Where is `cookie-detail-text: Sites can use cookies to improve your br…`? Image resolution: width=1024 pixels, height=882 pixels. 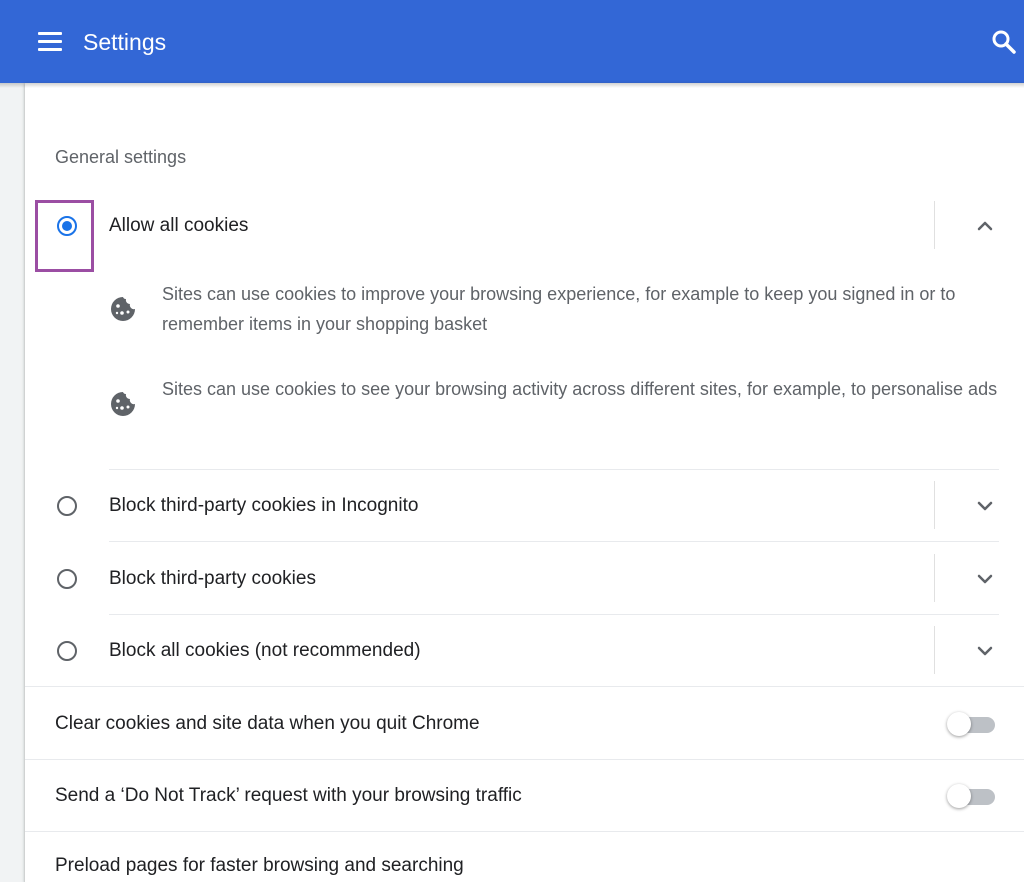
cookie-detail-text: Sites can use cookies to improve your br… is located at coordinates (559, 309).